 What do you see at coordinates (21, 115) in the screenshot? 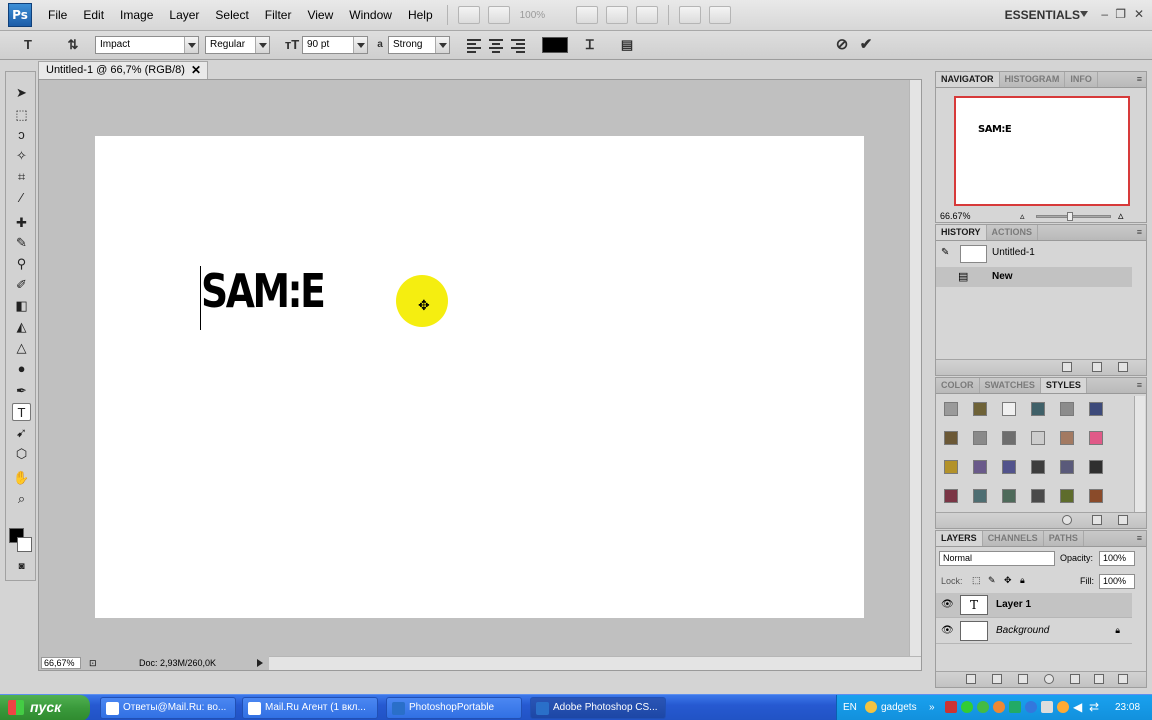
I see `marquee-tool-icon: ⬚` at bounding box center [21, 115].